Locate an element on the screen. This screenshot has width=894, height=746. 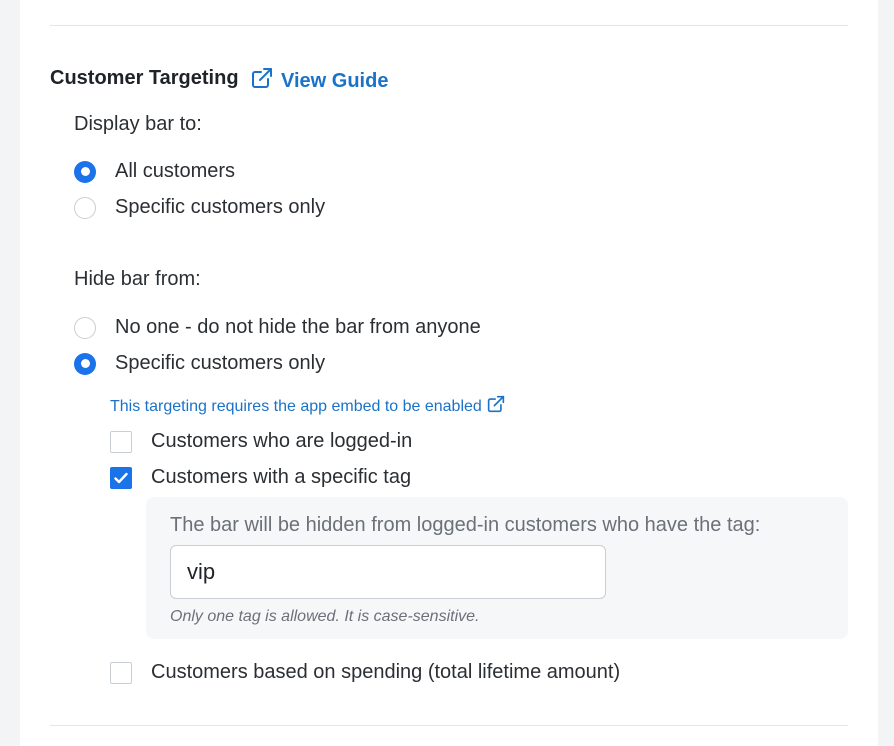
checkbox-logged-in-row: Customers who are logged-in is located at coordinates (261, 441).